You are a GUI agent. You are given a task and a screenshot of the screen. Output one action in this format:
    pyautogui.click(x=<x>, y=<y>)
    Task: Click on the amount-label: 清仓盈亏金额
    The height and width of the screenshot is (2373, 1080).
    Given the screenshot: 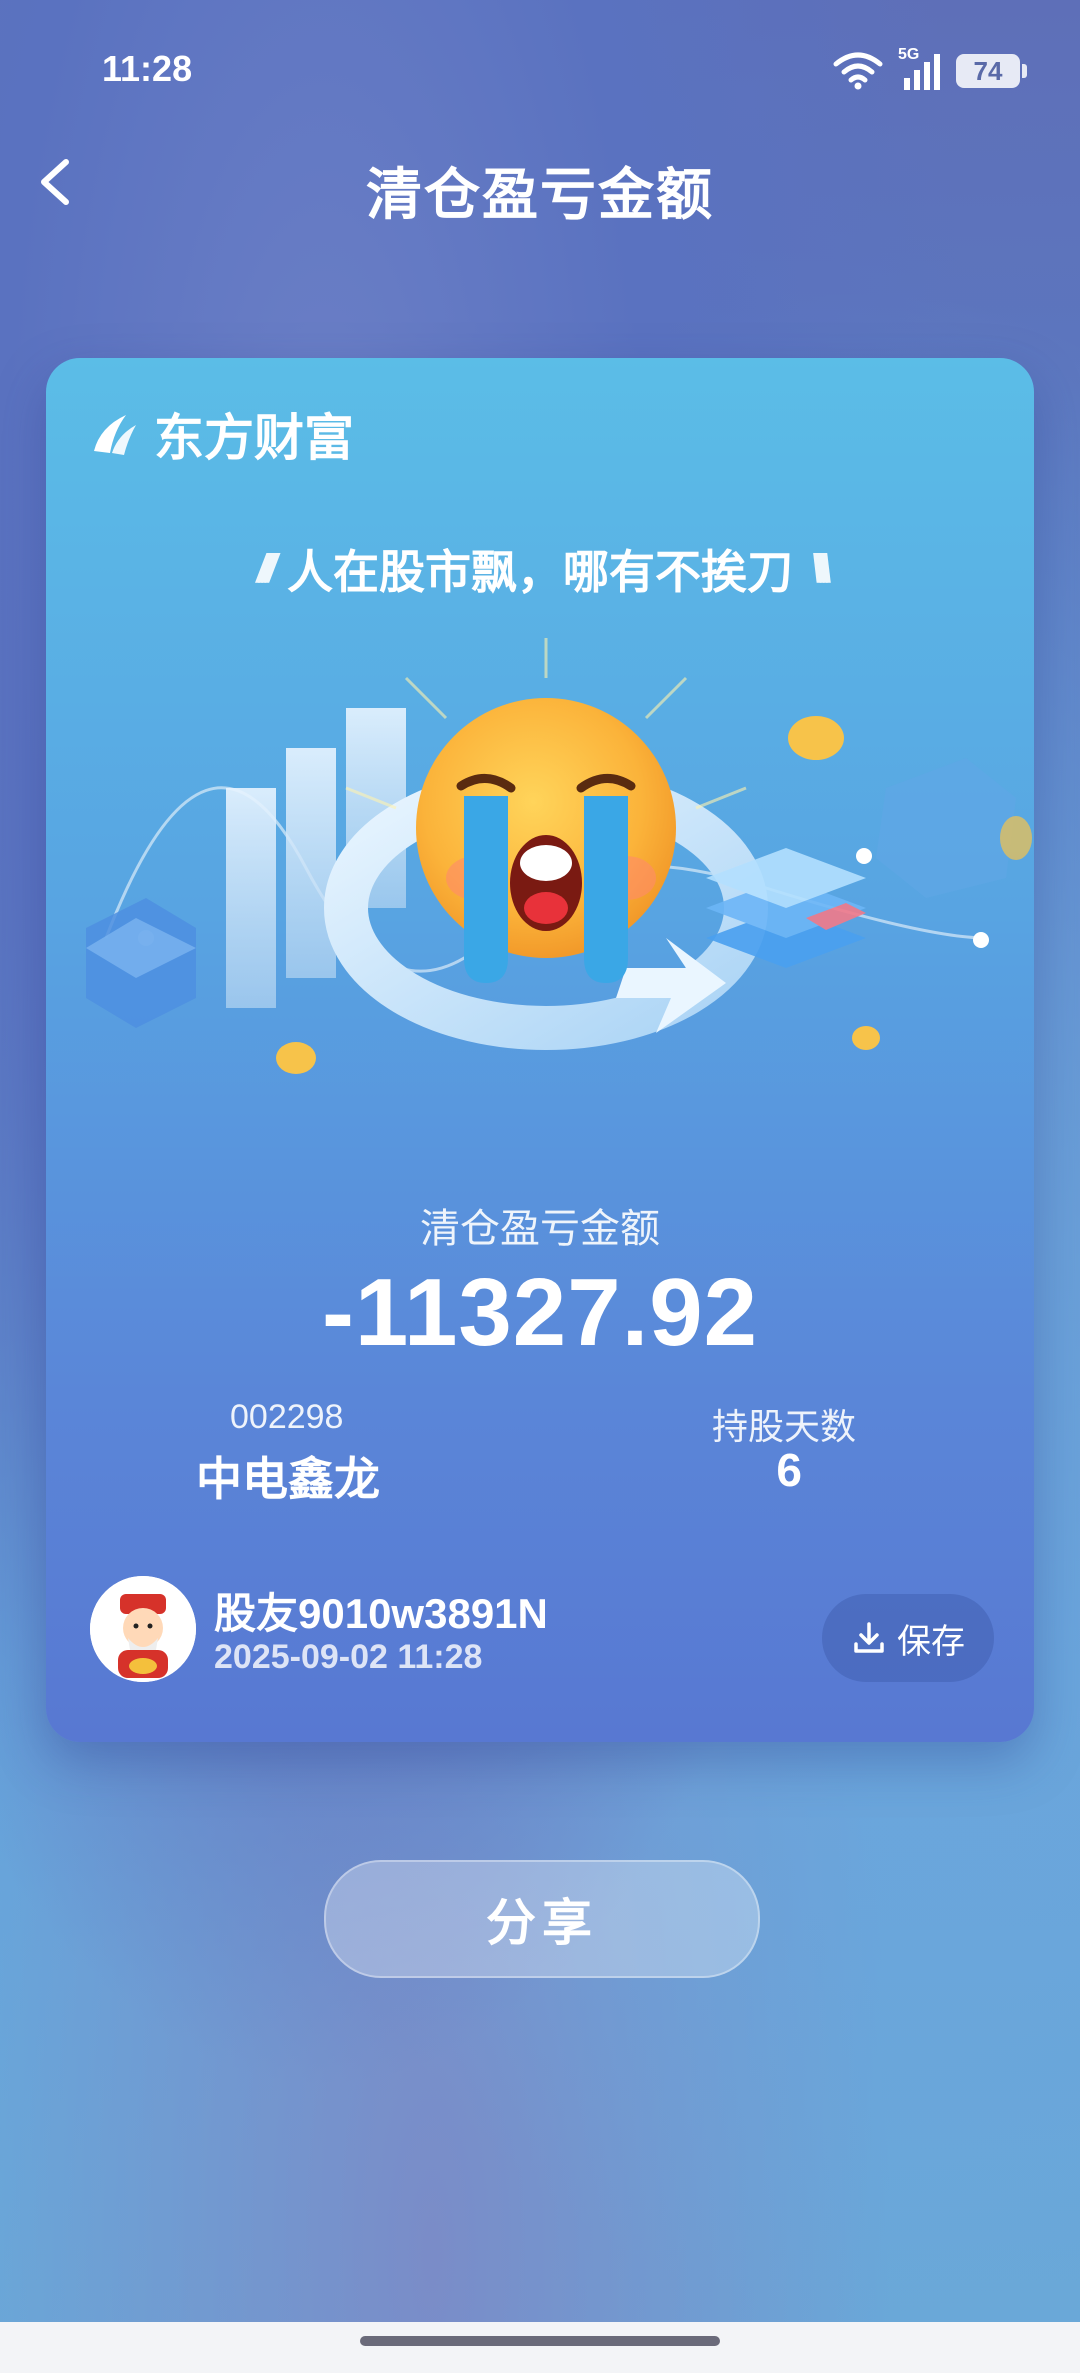 What is the action you would take?
    pyautogui.click(x=540, y=1229)
    